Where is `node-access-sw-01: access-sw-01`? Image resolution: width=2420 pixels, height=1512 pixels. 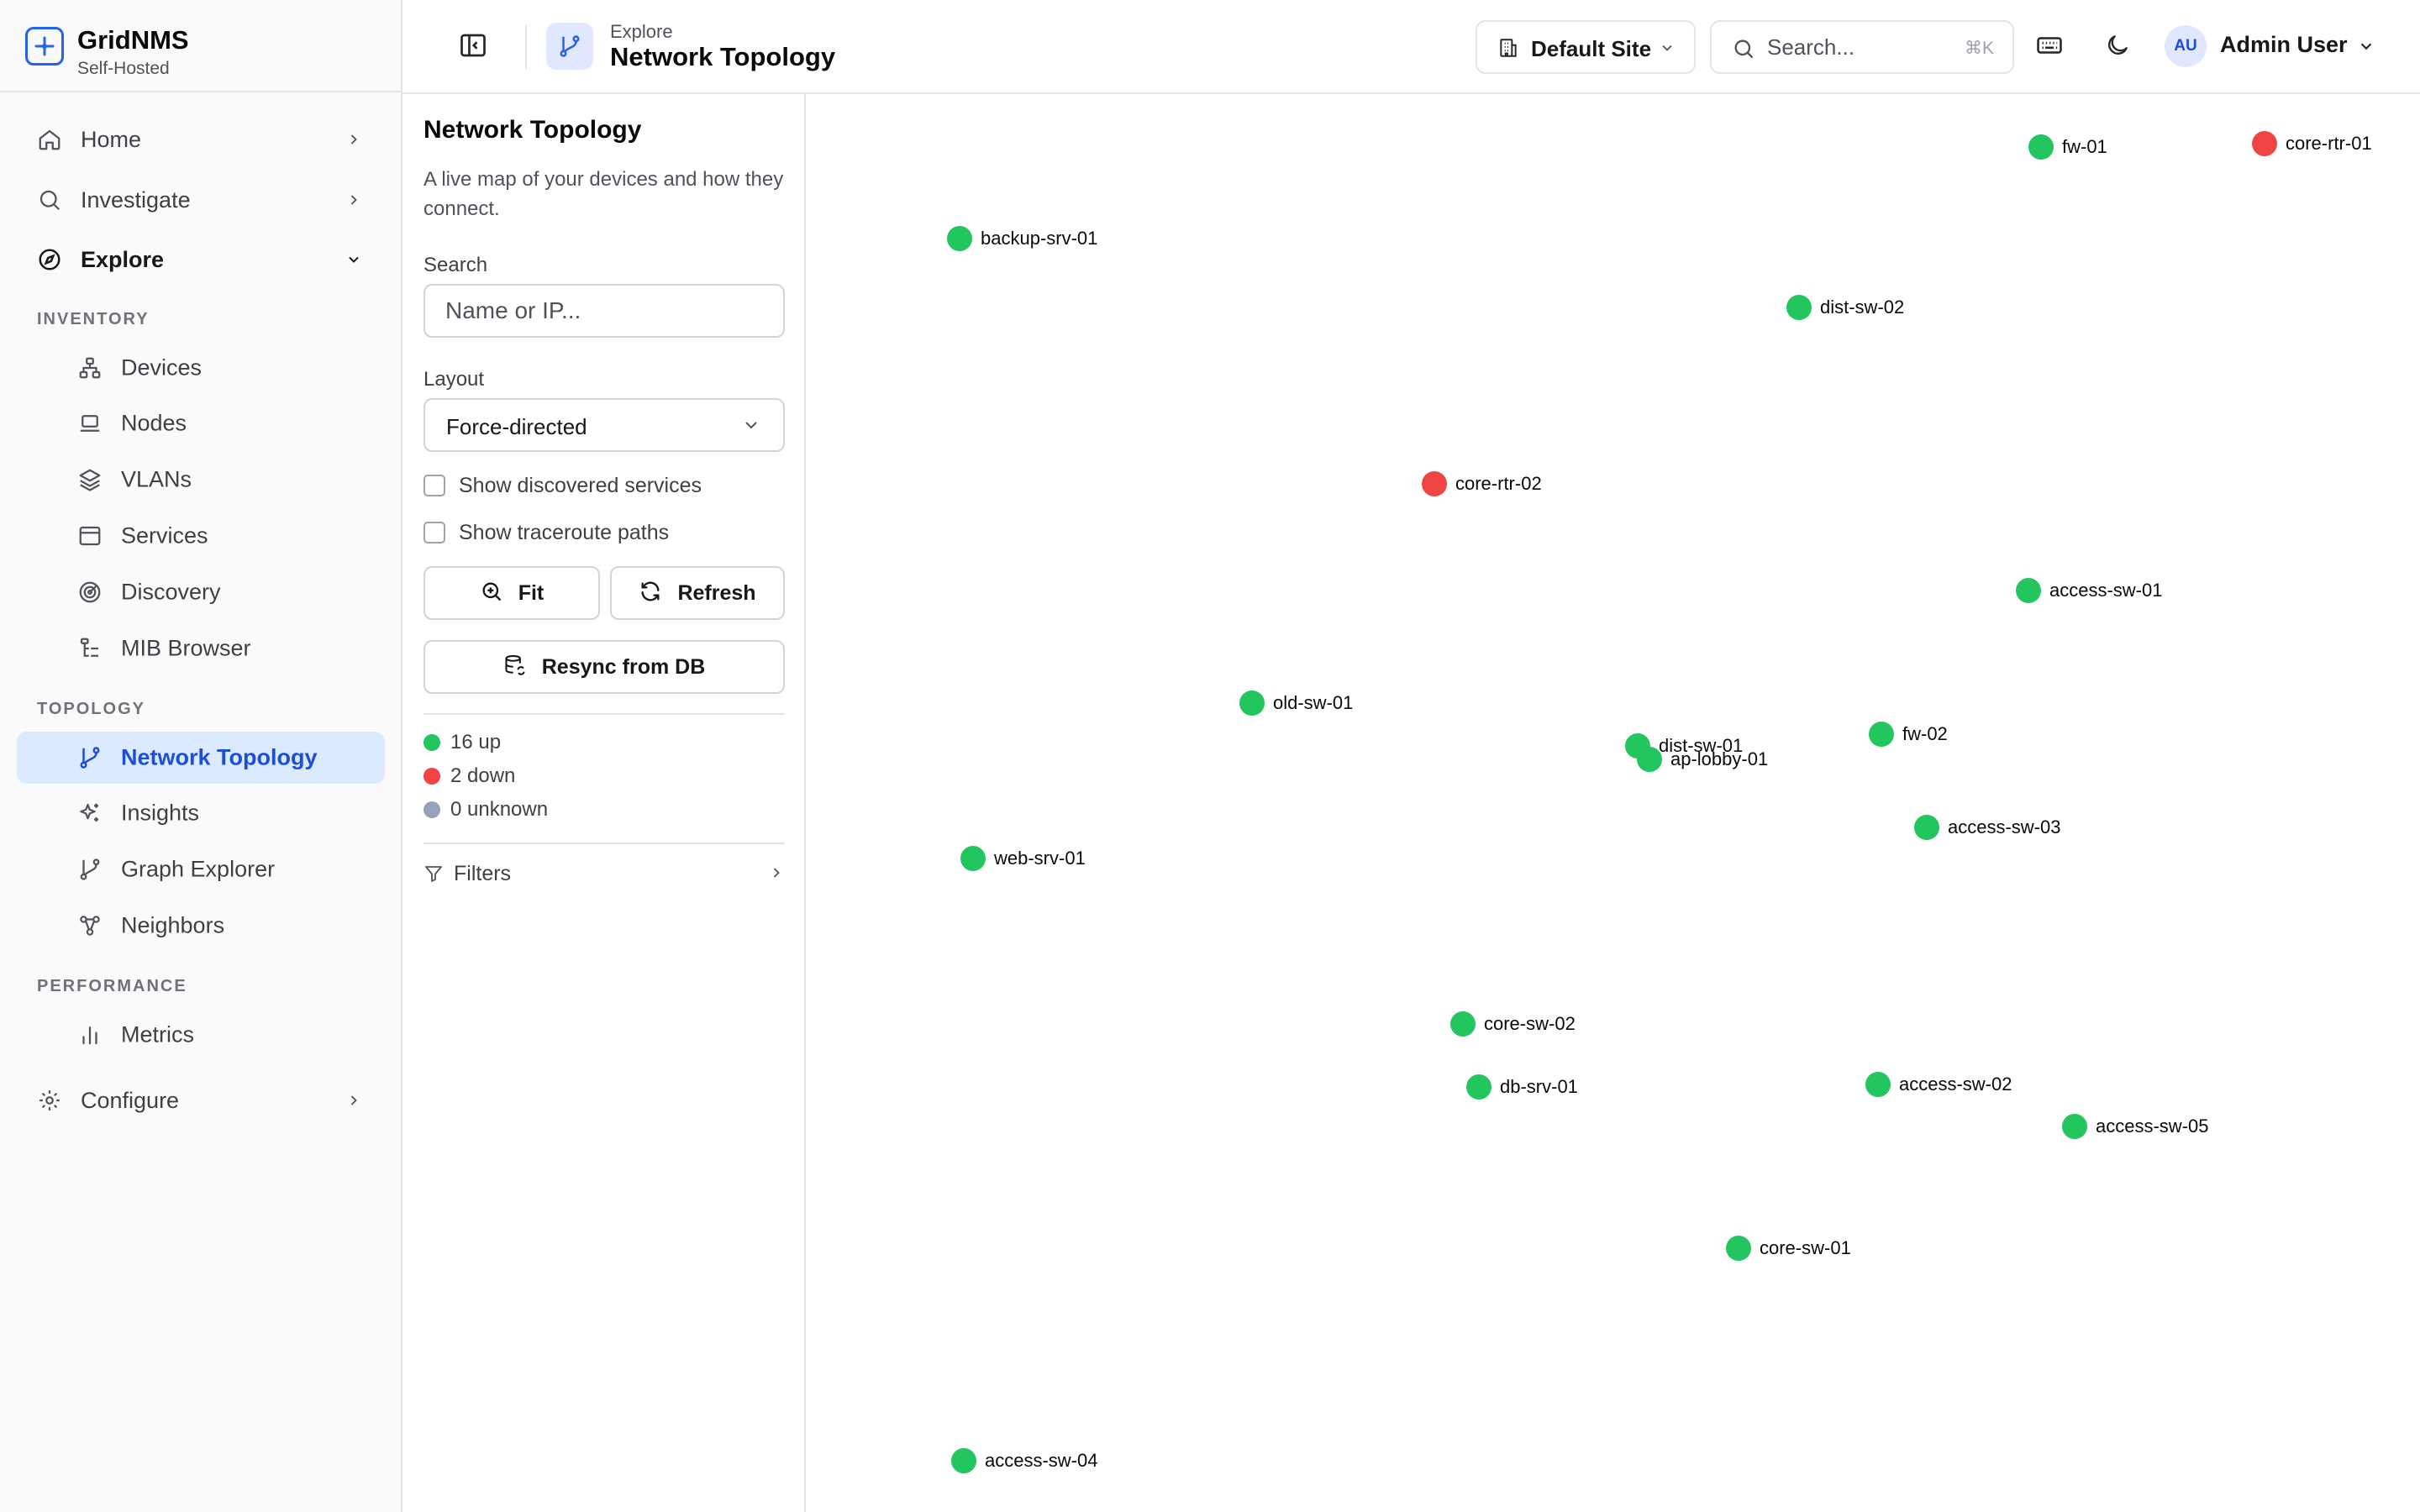
node-access-sw-01: access-sw-01 is located at coordinates (2089, 590).